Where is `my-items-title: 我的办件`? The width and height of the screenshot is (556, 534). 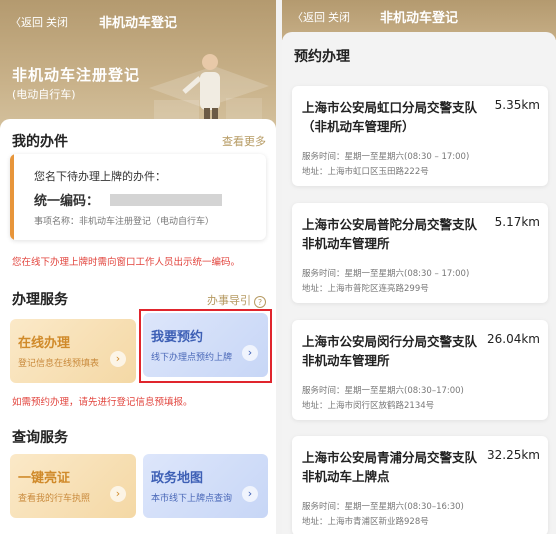
my-items-title: 我的办件 is located at coordinates (40, 142).